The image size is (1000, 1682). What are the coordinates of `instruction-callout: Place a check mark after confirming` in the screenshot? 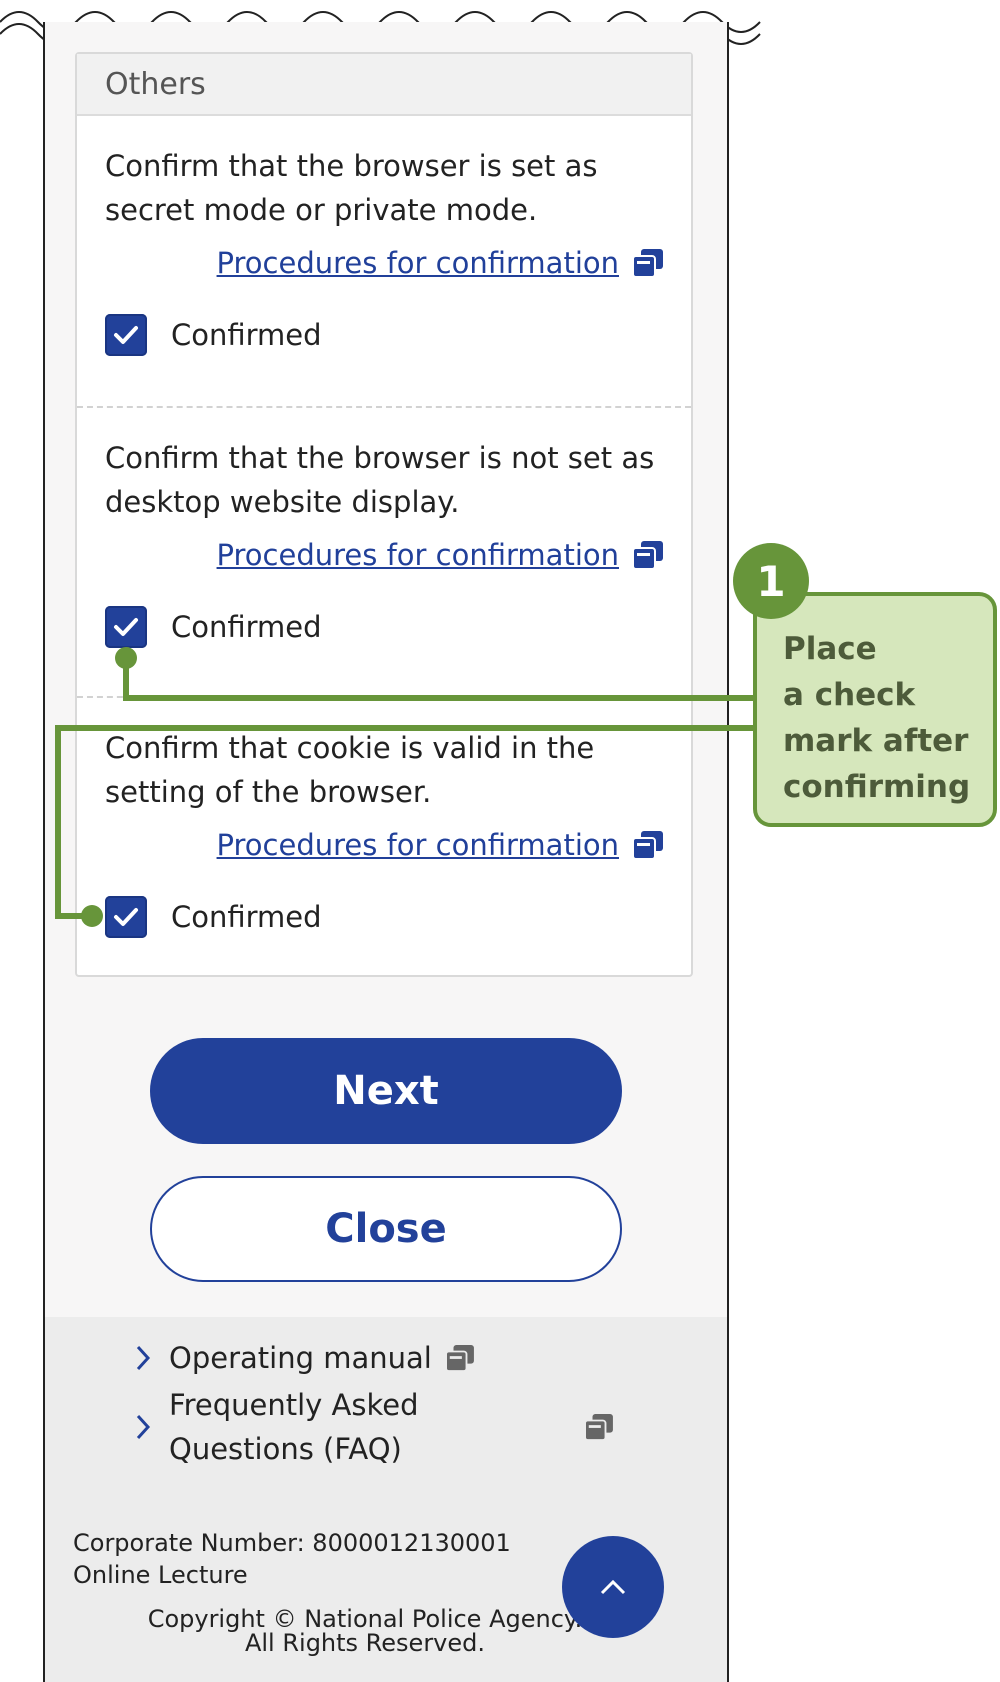 It's located at (875, 709).